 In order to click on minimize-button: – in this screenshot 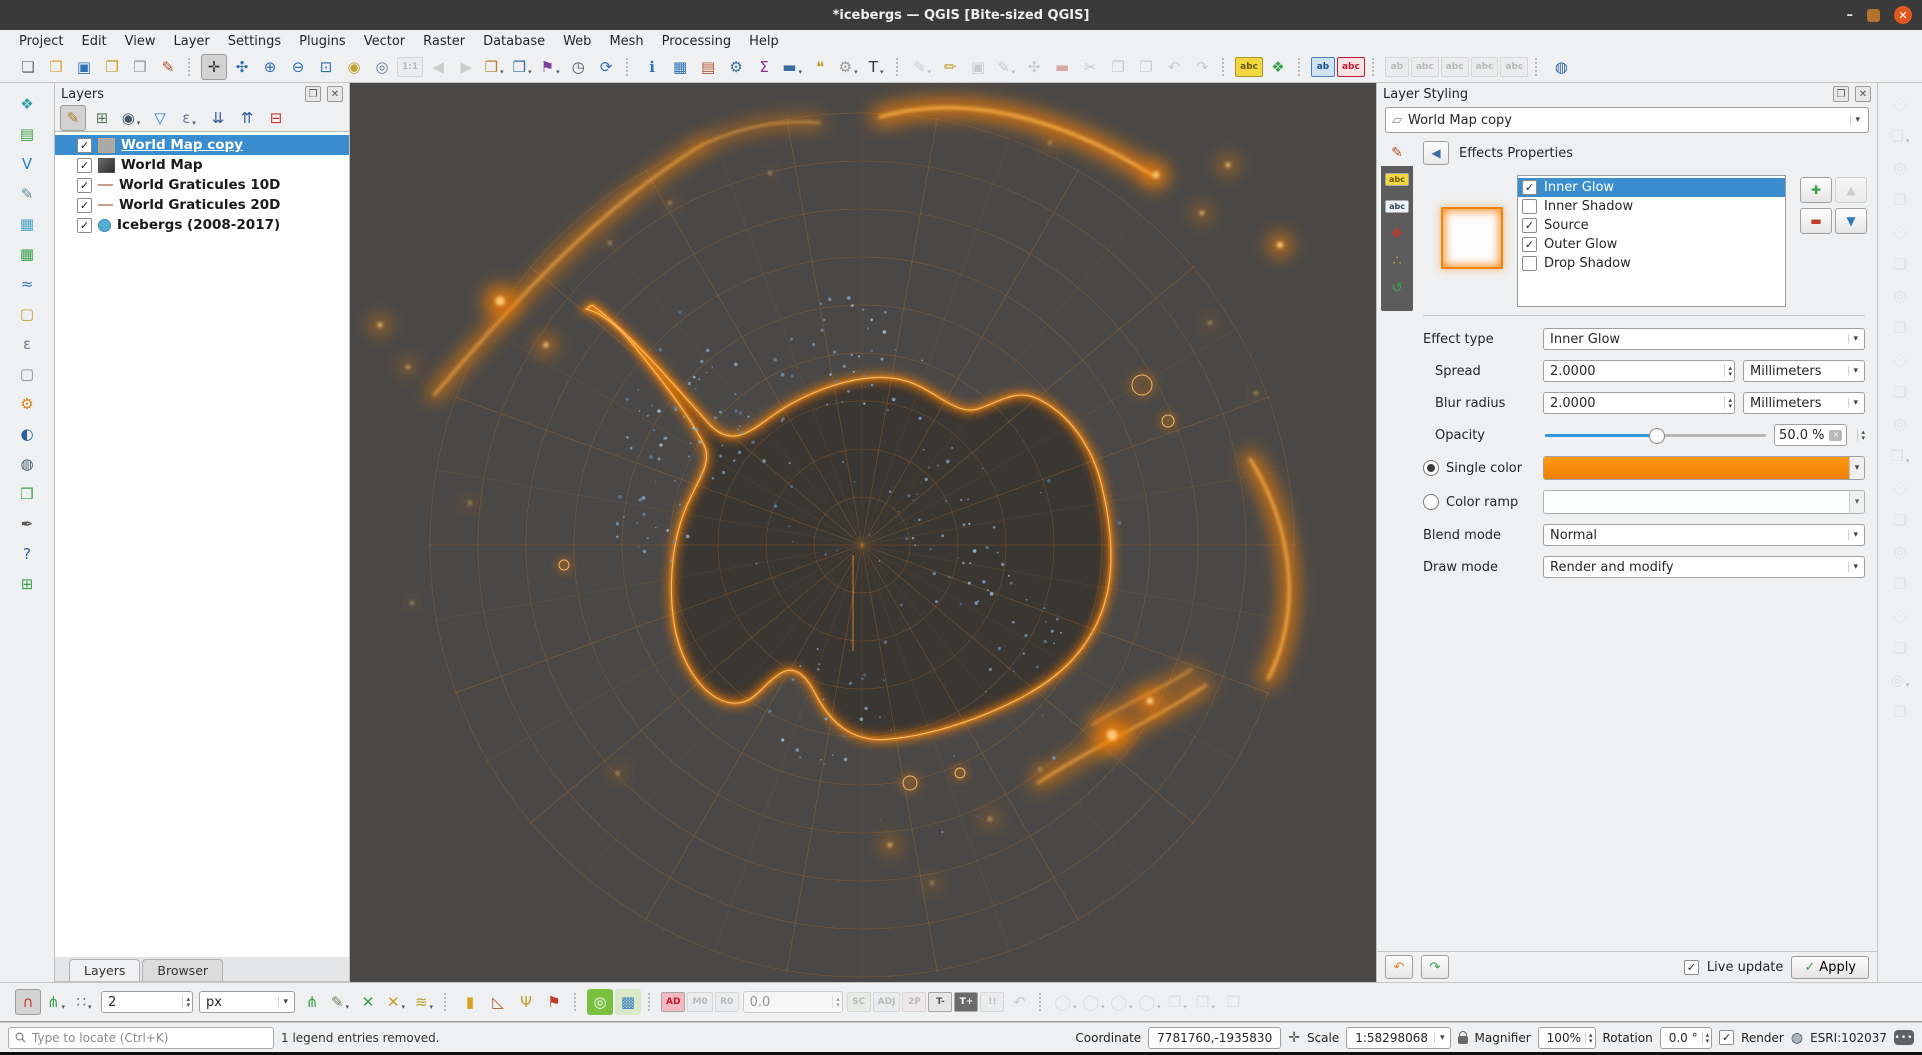, I will do `click(1850, 15)`.